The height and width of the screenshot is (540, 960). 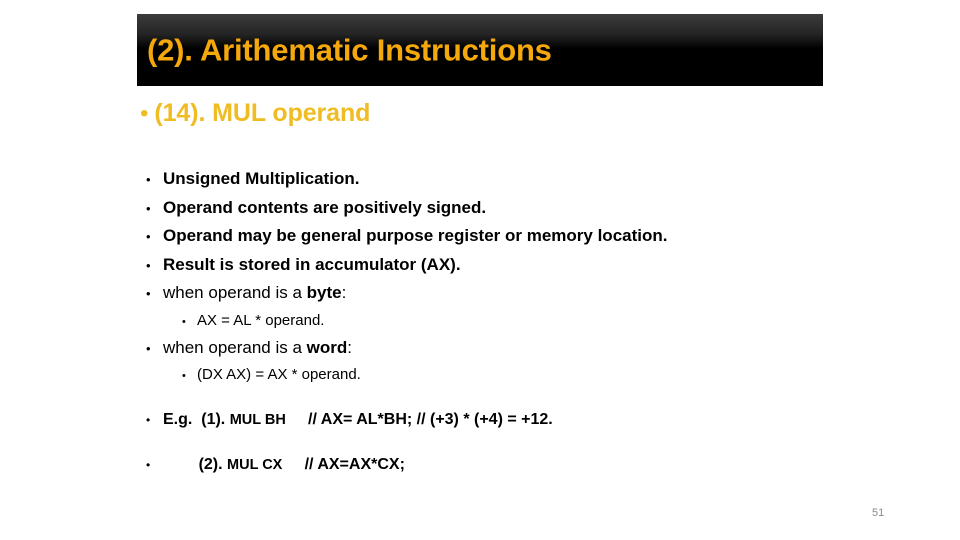 I want to click on list-item-label: Operand contents are positively signed., so click(x=325, y=207).